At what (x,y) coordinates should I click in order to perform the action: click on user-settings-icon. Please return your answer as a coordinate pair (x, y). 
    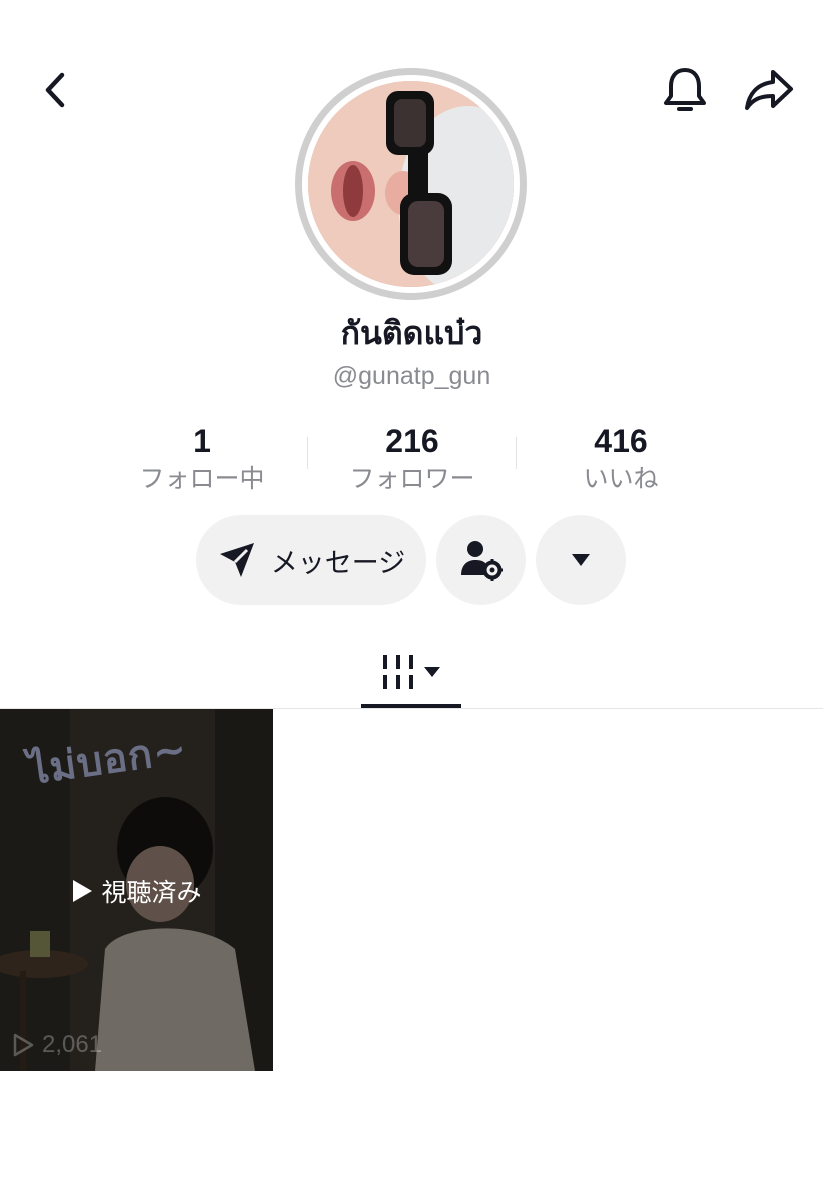
    Looking at the image, I should click on (482, 561).